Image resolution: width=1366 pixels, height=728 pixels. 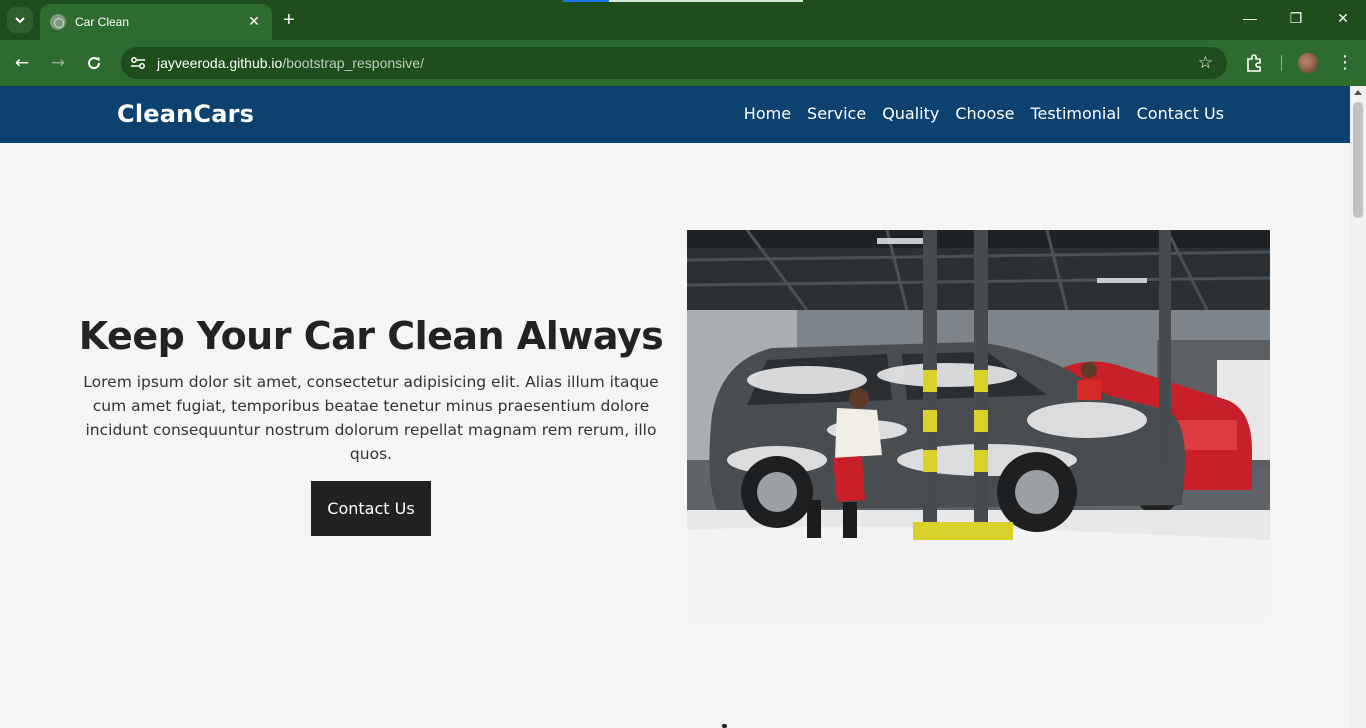 What do you see at coordinates (1180, 113) in the screenshot?
I see `nav-link-contact: Contact Us` at bounding box center [1180, 113].